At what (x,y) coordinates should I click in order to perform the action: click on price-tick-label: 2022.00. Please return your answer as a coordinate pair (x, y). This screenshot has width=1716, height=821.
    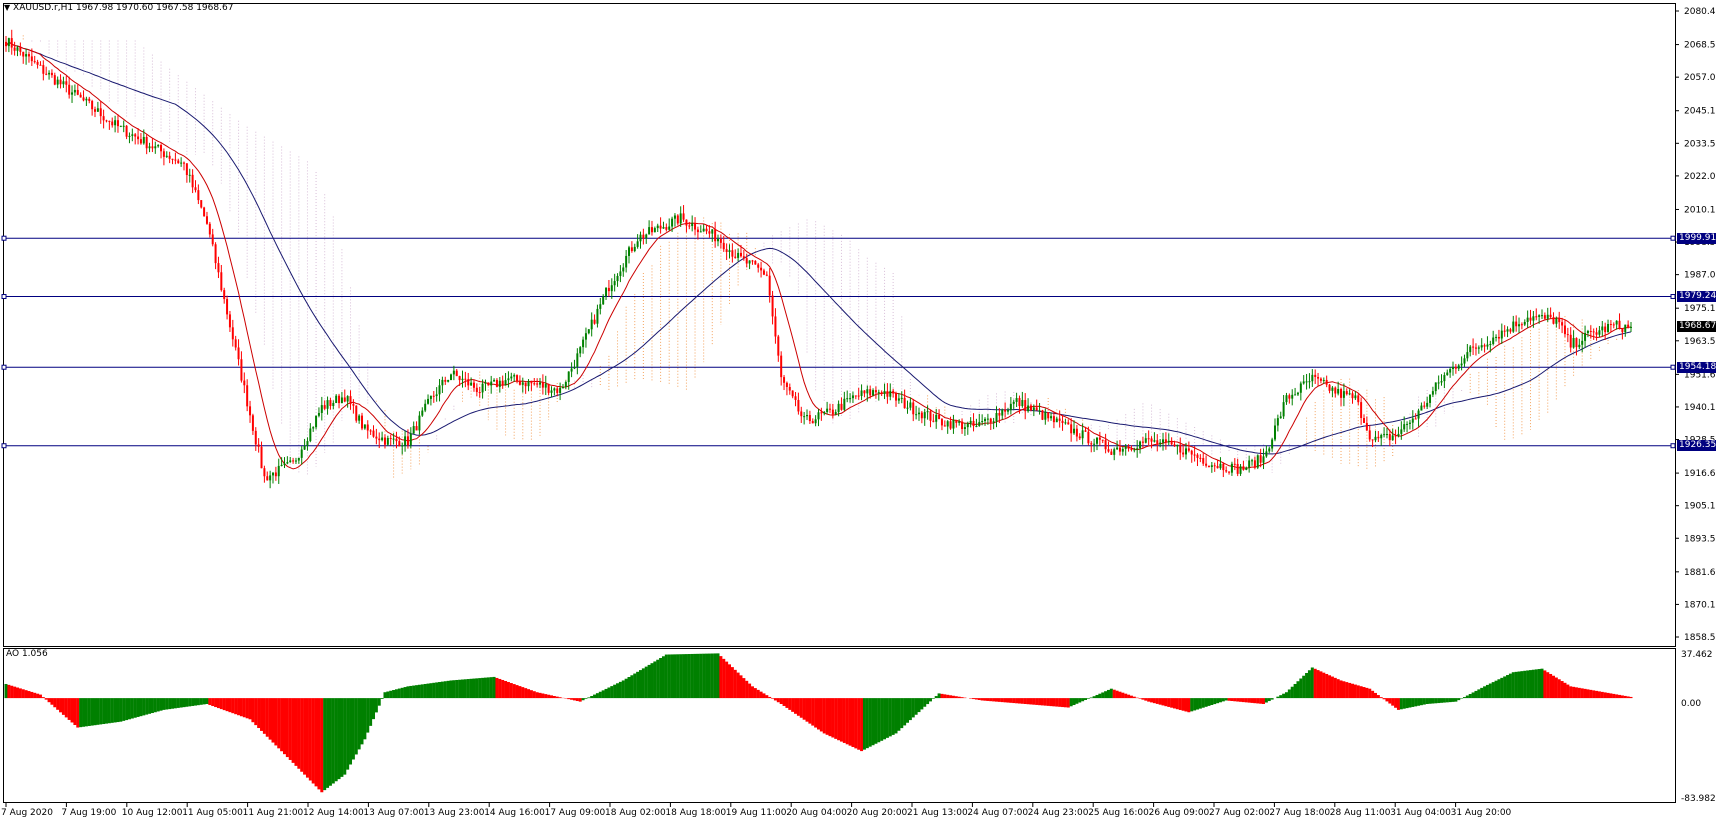
    Looking at the image, I should click on (1700, 177).